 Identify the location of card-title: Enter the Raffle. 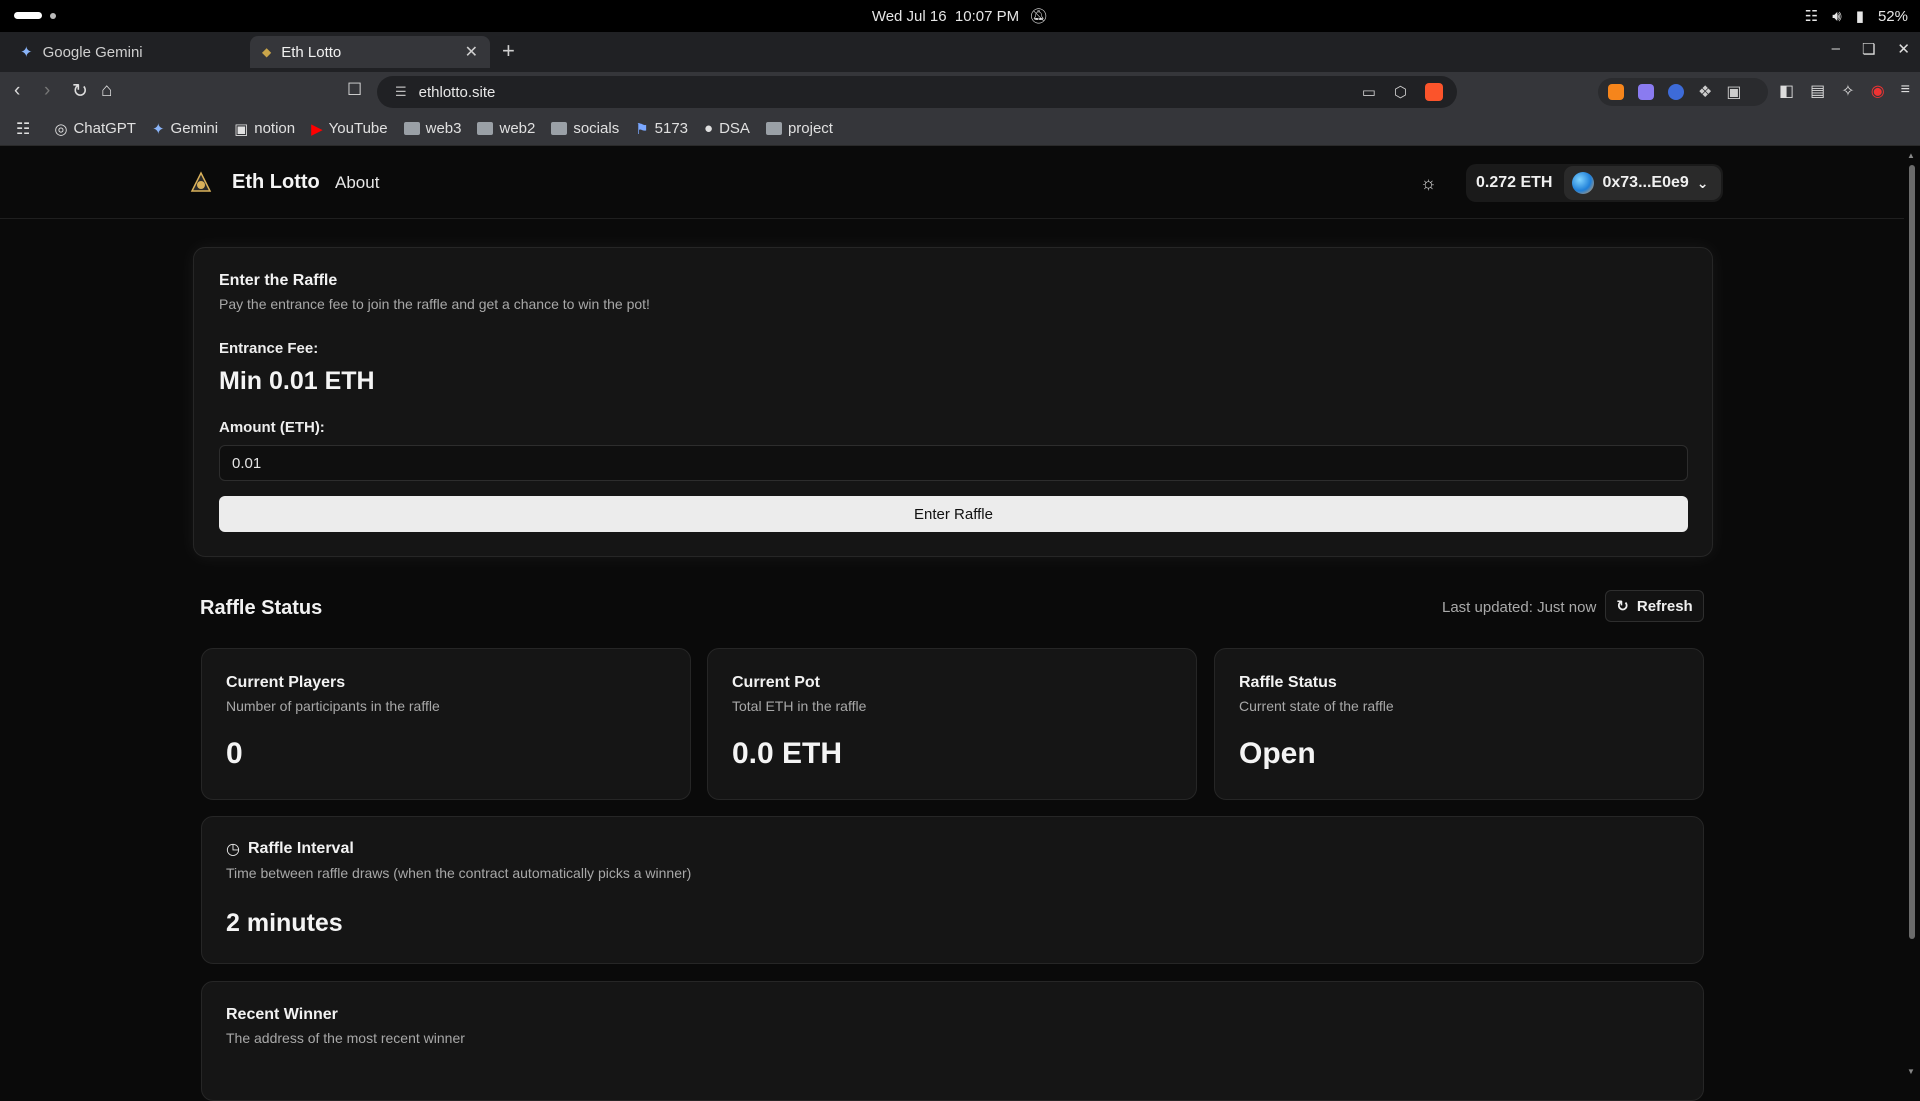
(278, 280).